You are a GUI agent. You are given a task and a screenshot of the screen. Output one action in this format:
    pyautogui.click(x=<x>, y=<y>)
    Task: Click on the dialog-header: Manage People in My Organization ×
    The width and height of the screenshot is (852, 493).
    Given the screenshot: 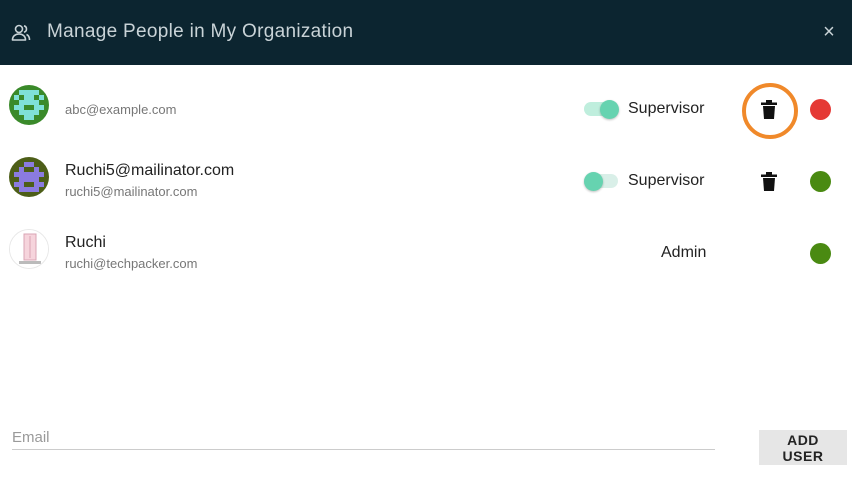 What is the action you would take?
    pyautogui.click(x=426, y=32)
    